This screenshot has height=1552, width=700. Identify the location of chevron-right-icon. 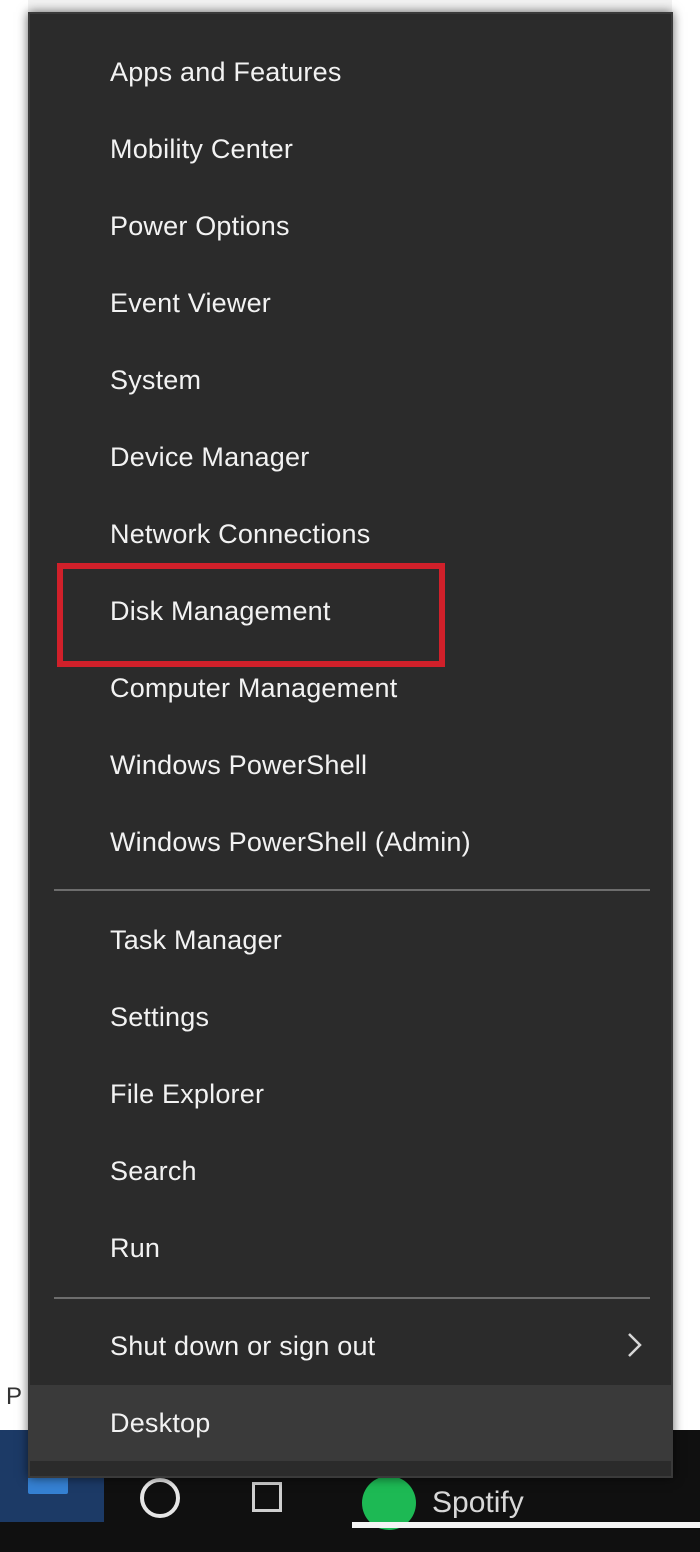
(635, 1345).